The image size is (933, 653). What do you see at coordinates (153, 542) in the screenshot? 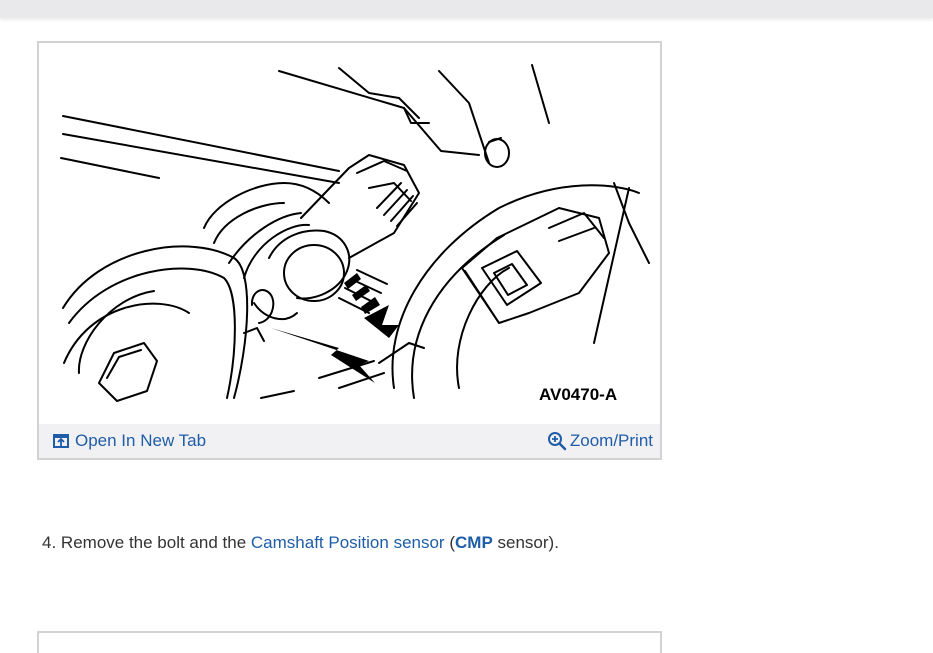
I see `step-text: Remove the bolt and the` at bounding box center [153, 542].